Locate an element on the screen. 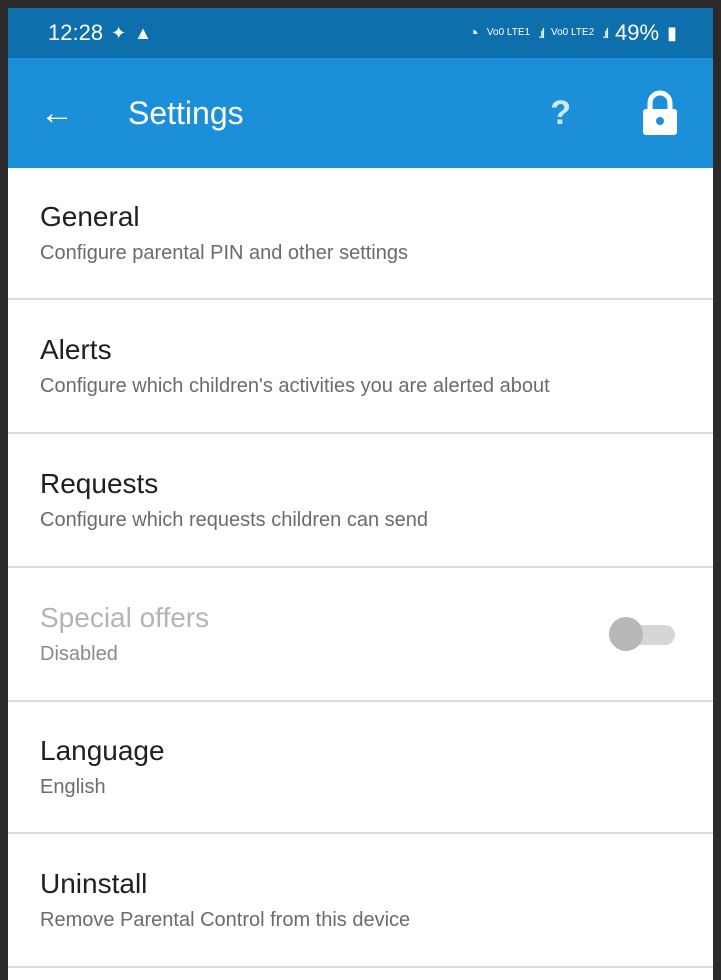 Image resolution: width=721 pixels, height=980 pixels. setting-special-offers-text: Special offers Disabled is located at coordinates (124, 634).